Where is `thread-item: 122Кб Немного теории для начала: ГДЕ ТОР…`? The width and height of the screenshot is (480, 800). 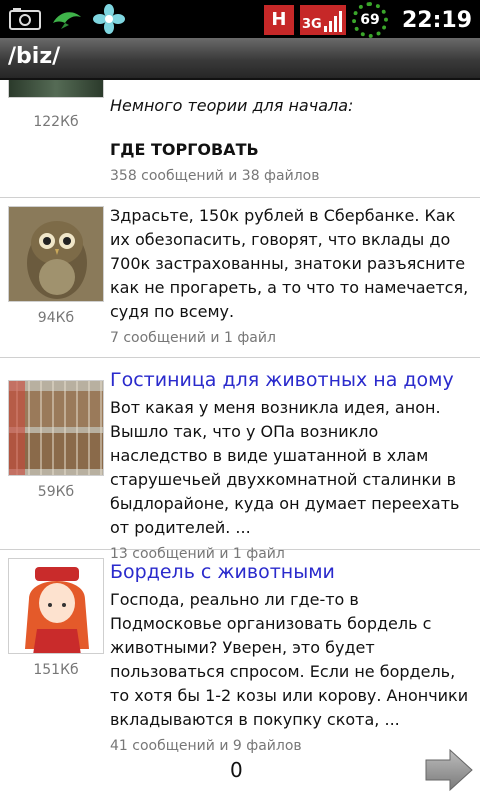
thread-item: 122Кб Немного теории для начала: ГДЕ ТОР… is located at coordinates (240, 139).